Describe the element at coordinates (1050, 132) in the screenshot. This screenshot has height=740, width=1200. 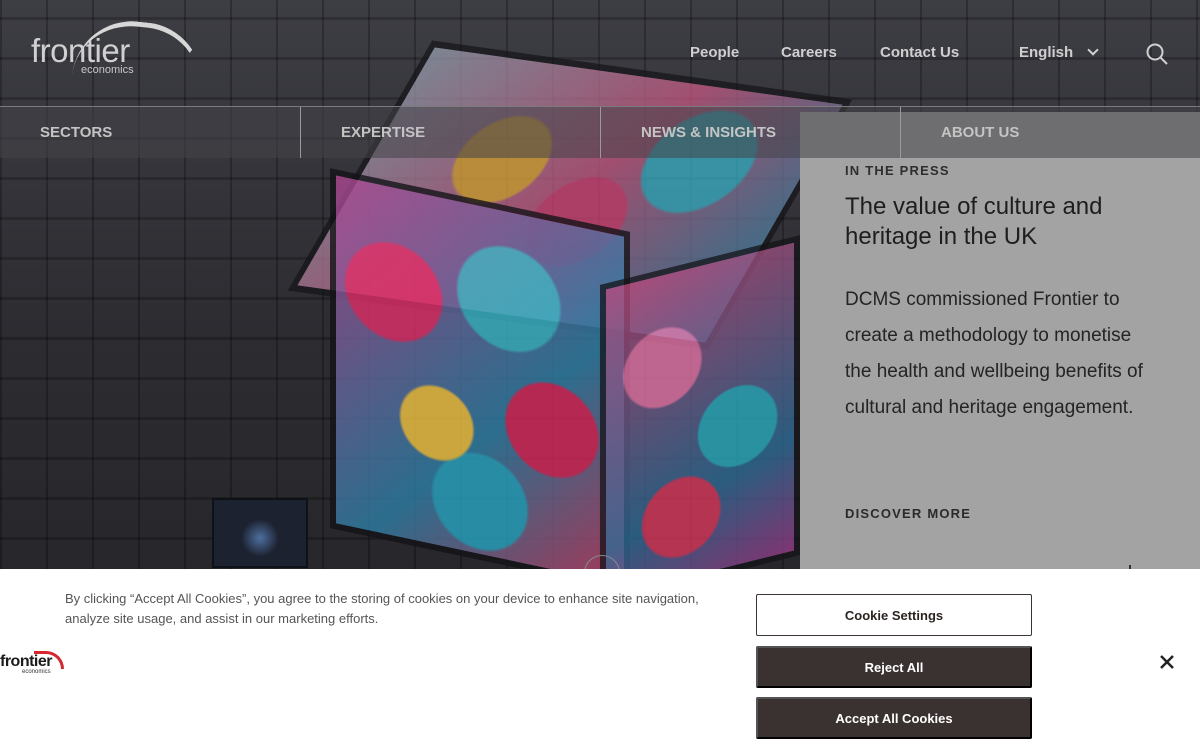
I see `main-nav-about-us: ABOUT US` at that location.